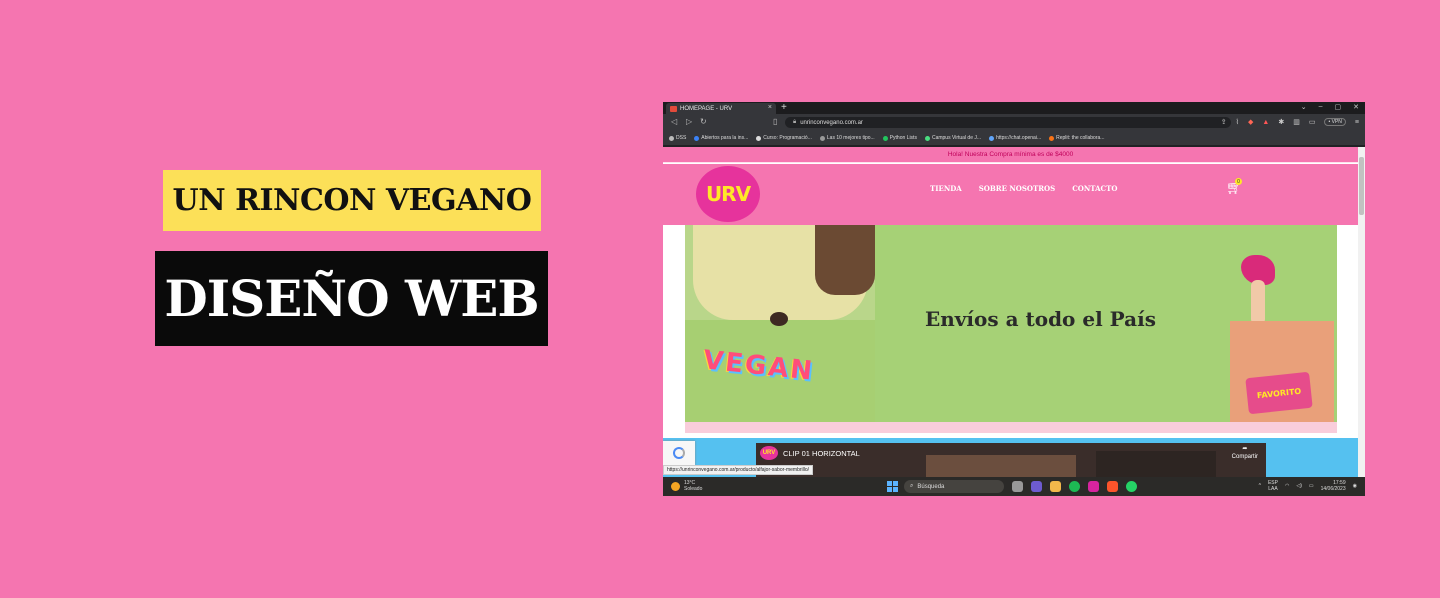 The image size is (1440, 598). Describe the element at coordinates (677, 138) in the screenshot. I see `bookmark-item: DSS` at that location.